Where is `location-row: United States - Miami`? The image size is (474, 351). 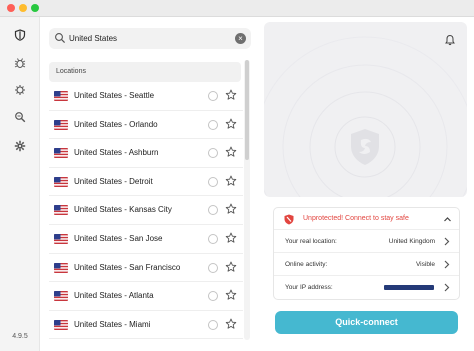
location-row: United States - Miami is located at coordinates (146, 325).